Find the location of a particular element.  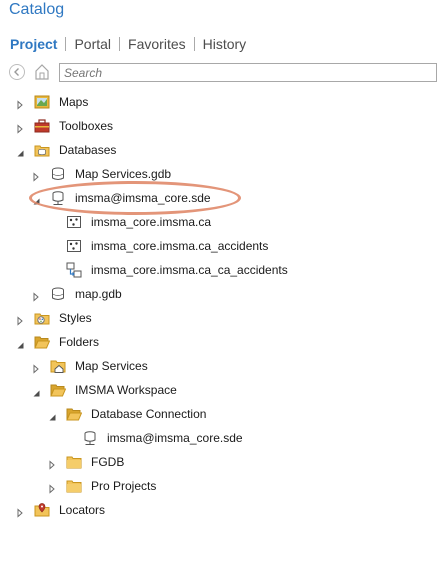

back-button is located at coordinates (17, 72).